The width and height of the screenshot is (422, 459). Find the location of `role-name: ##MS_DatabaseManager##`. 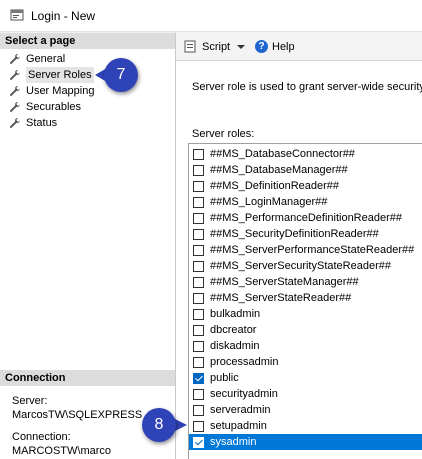

role-name: ##MS_DatabaseManager## is located at coordinates (279, 170).